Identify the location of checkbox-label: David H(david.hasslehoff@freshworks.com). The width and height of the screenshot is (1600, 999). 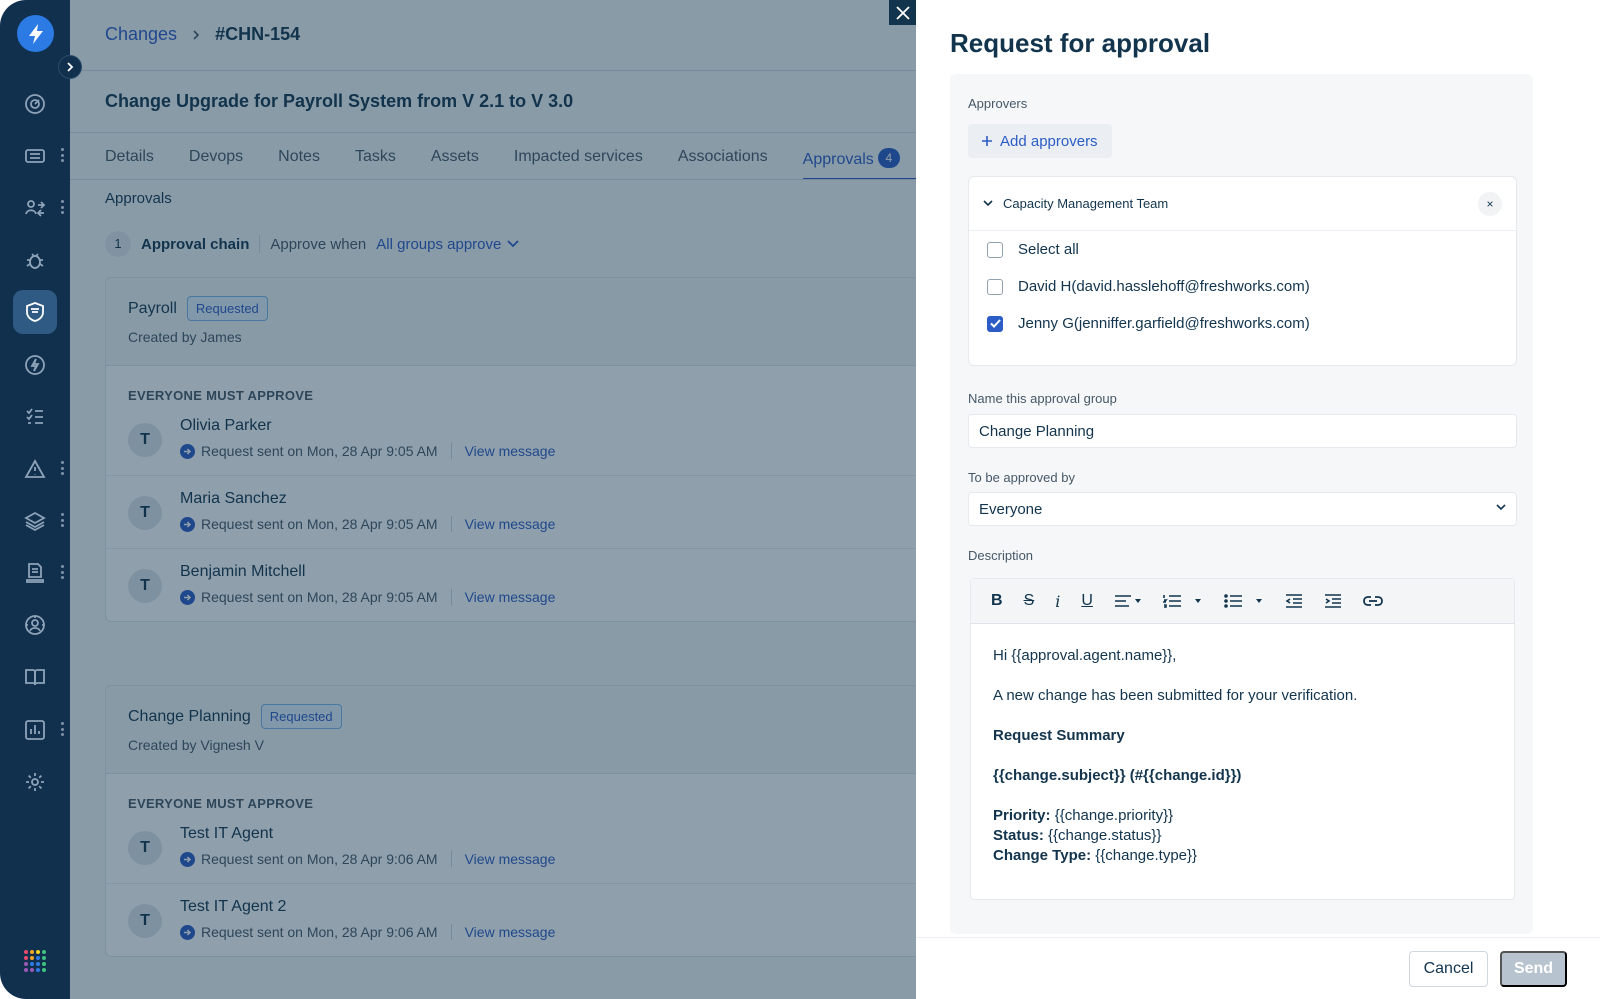
(1164, 286).